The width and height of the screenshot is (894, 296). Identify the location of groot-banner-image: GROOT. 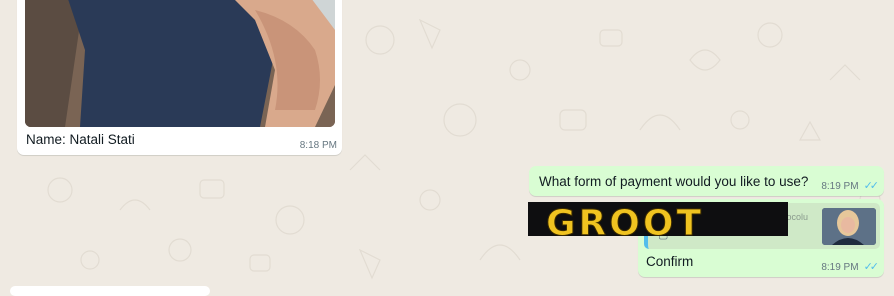
(658, 219).